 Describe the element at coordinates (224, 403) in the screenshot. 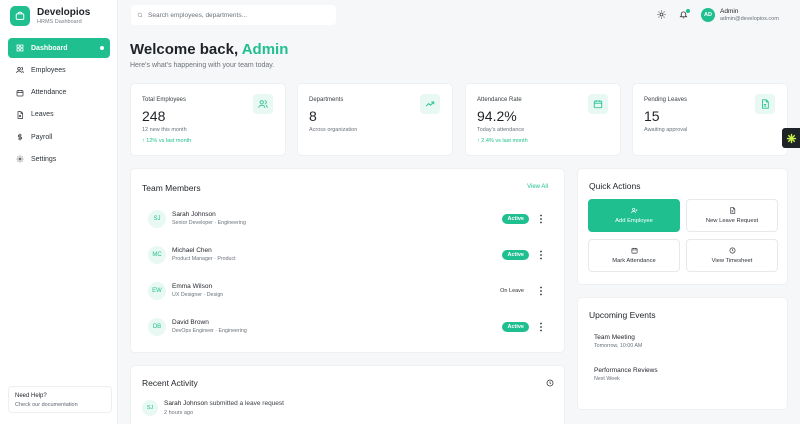

I see `activity-text: Sarah Johnson submitted a leave request` at that location.